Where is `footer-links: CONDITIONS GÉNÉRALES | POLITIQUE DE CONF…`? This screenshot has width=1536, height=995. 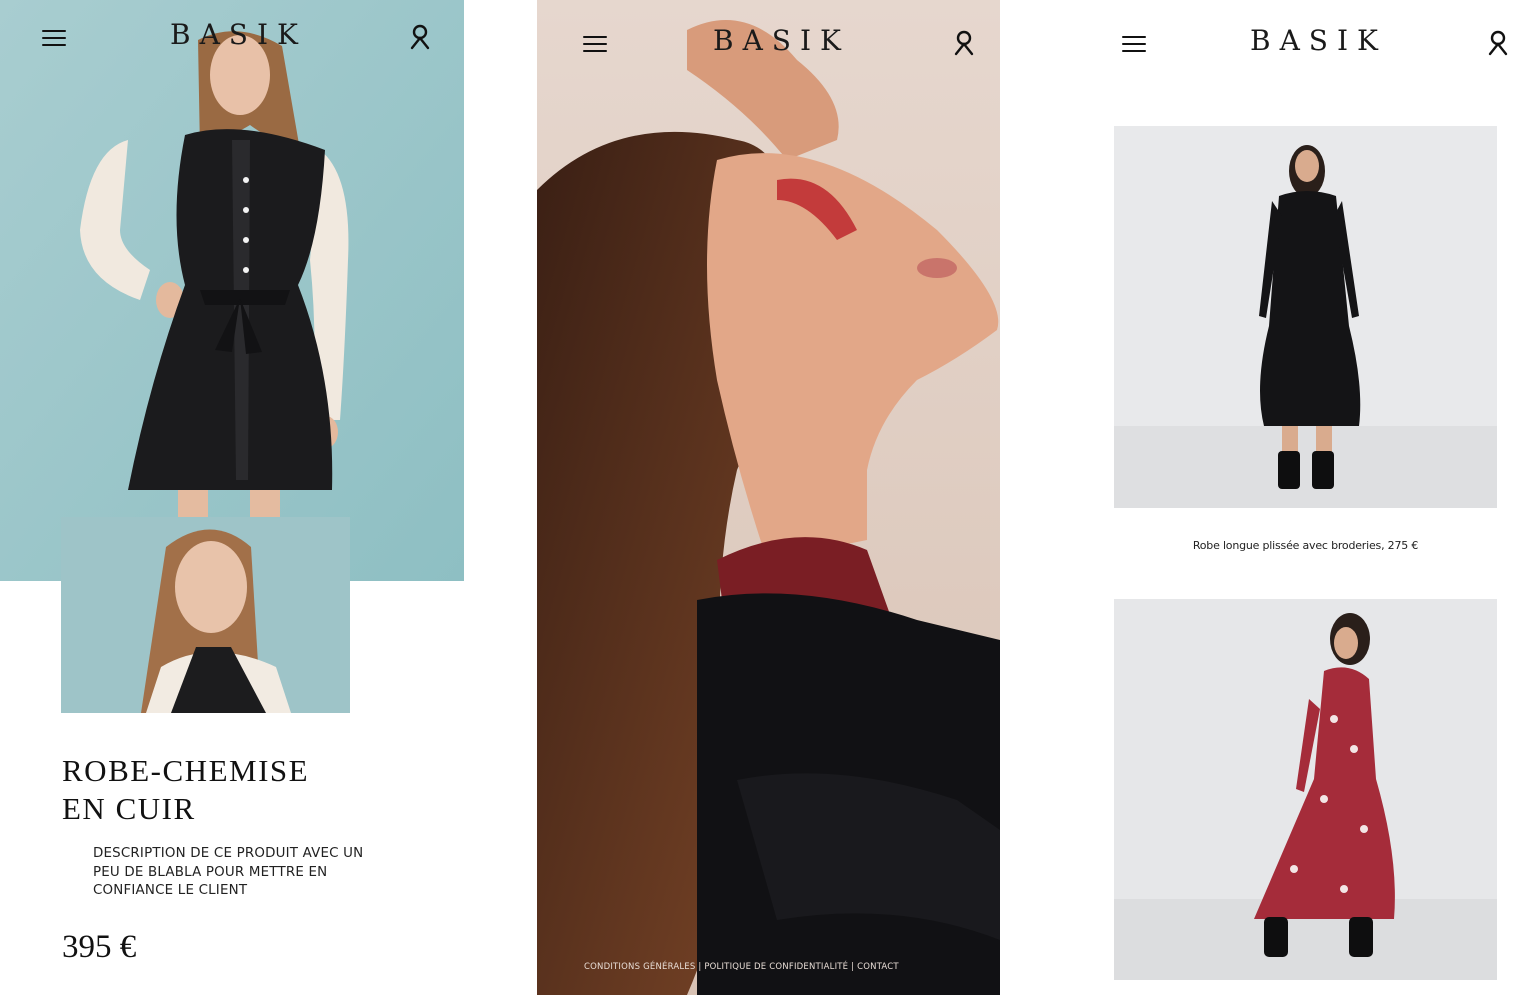 footer-links: CONDITIONS GÉNÉRALES | POLITIQUE DE CONF… is located at coordinates (741, 967).